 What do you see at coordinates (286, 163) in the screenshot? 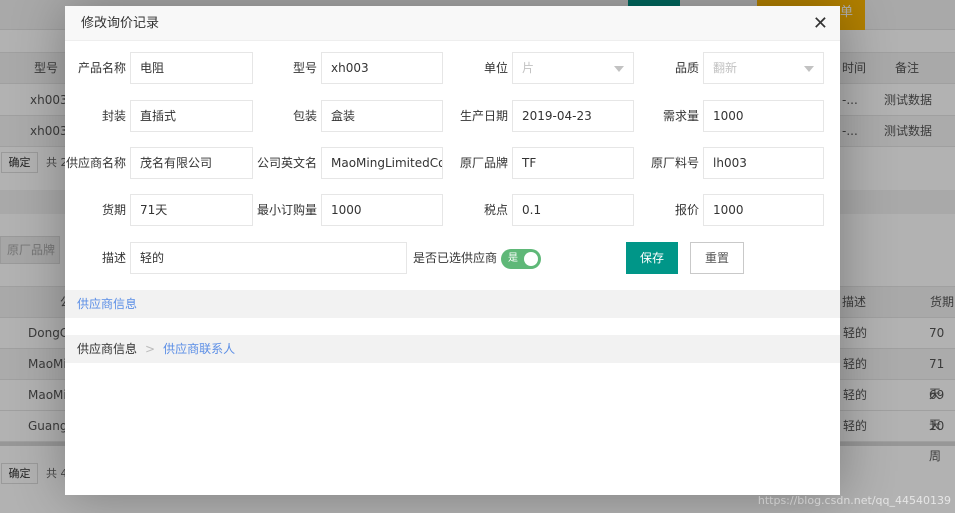
I see `company-en-name-label: 公司英文名` at bounding box center [286, 163].